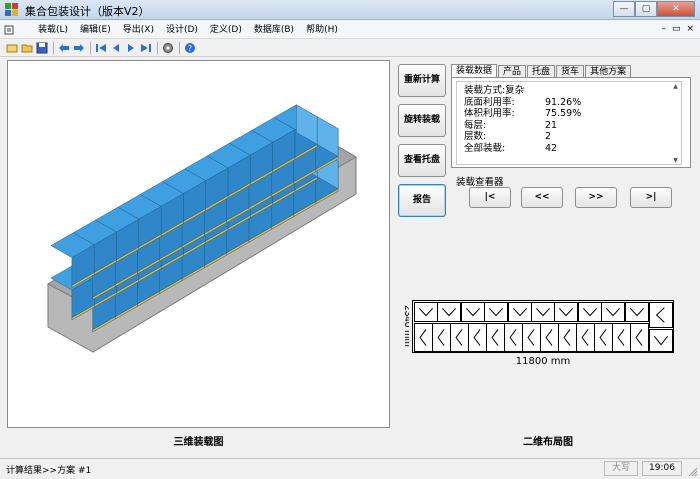  What do you see at coordinates (485, 148) in the screenshot?
I see `load-data-label: 全部装载:` at bounding box center [485, 148].